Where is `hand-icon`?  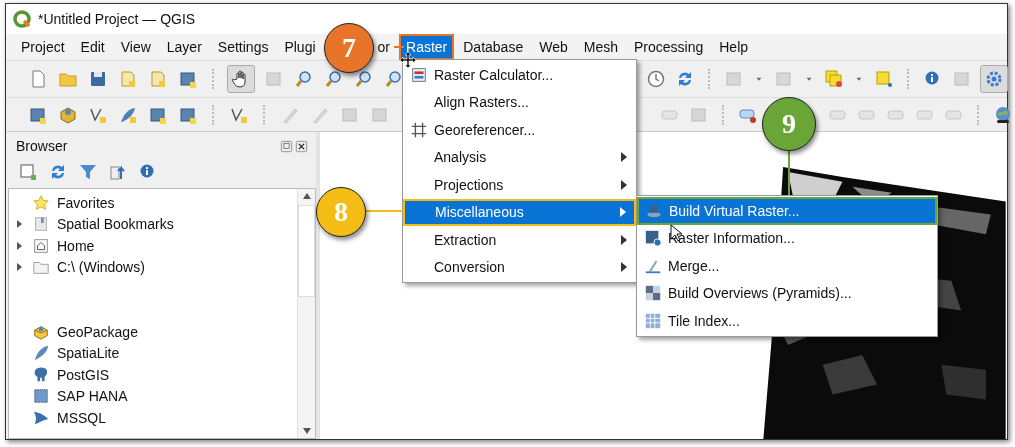 hand-icon is located at coordinates (241, 79).